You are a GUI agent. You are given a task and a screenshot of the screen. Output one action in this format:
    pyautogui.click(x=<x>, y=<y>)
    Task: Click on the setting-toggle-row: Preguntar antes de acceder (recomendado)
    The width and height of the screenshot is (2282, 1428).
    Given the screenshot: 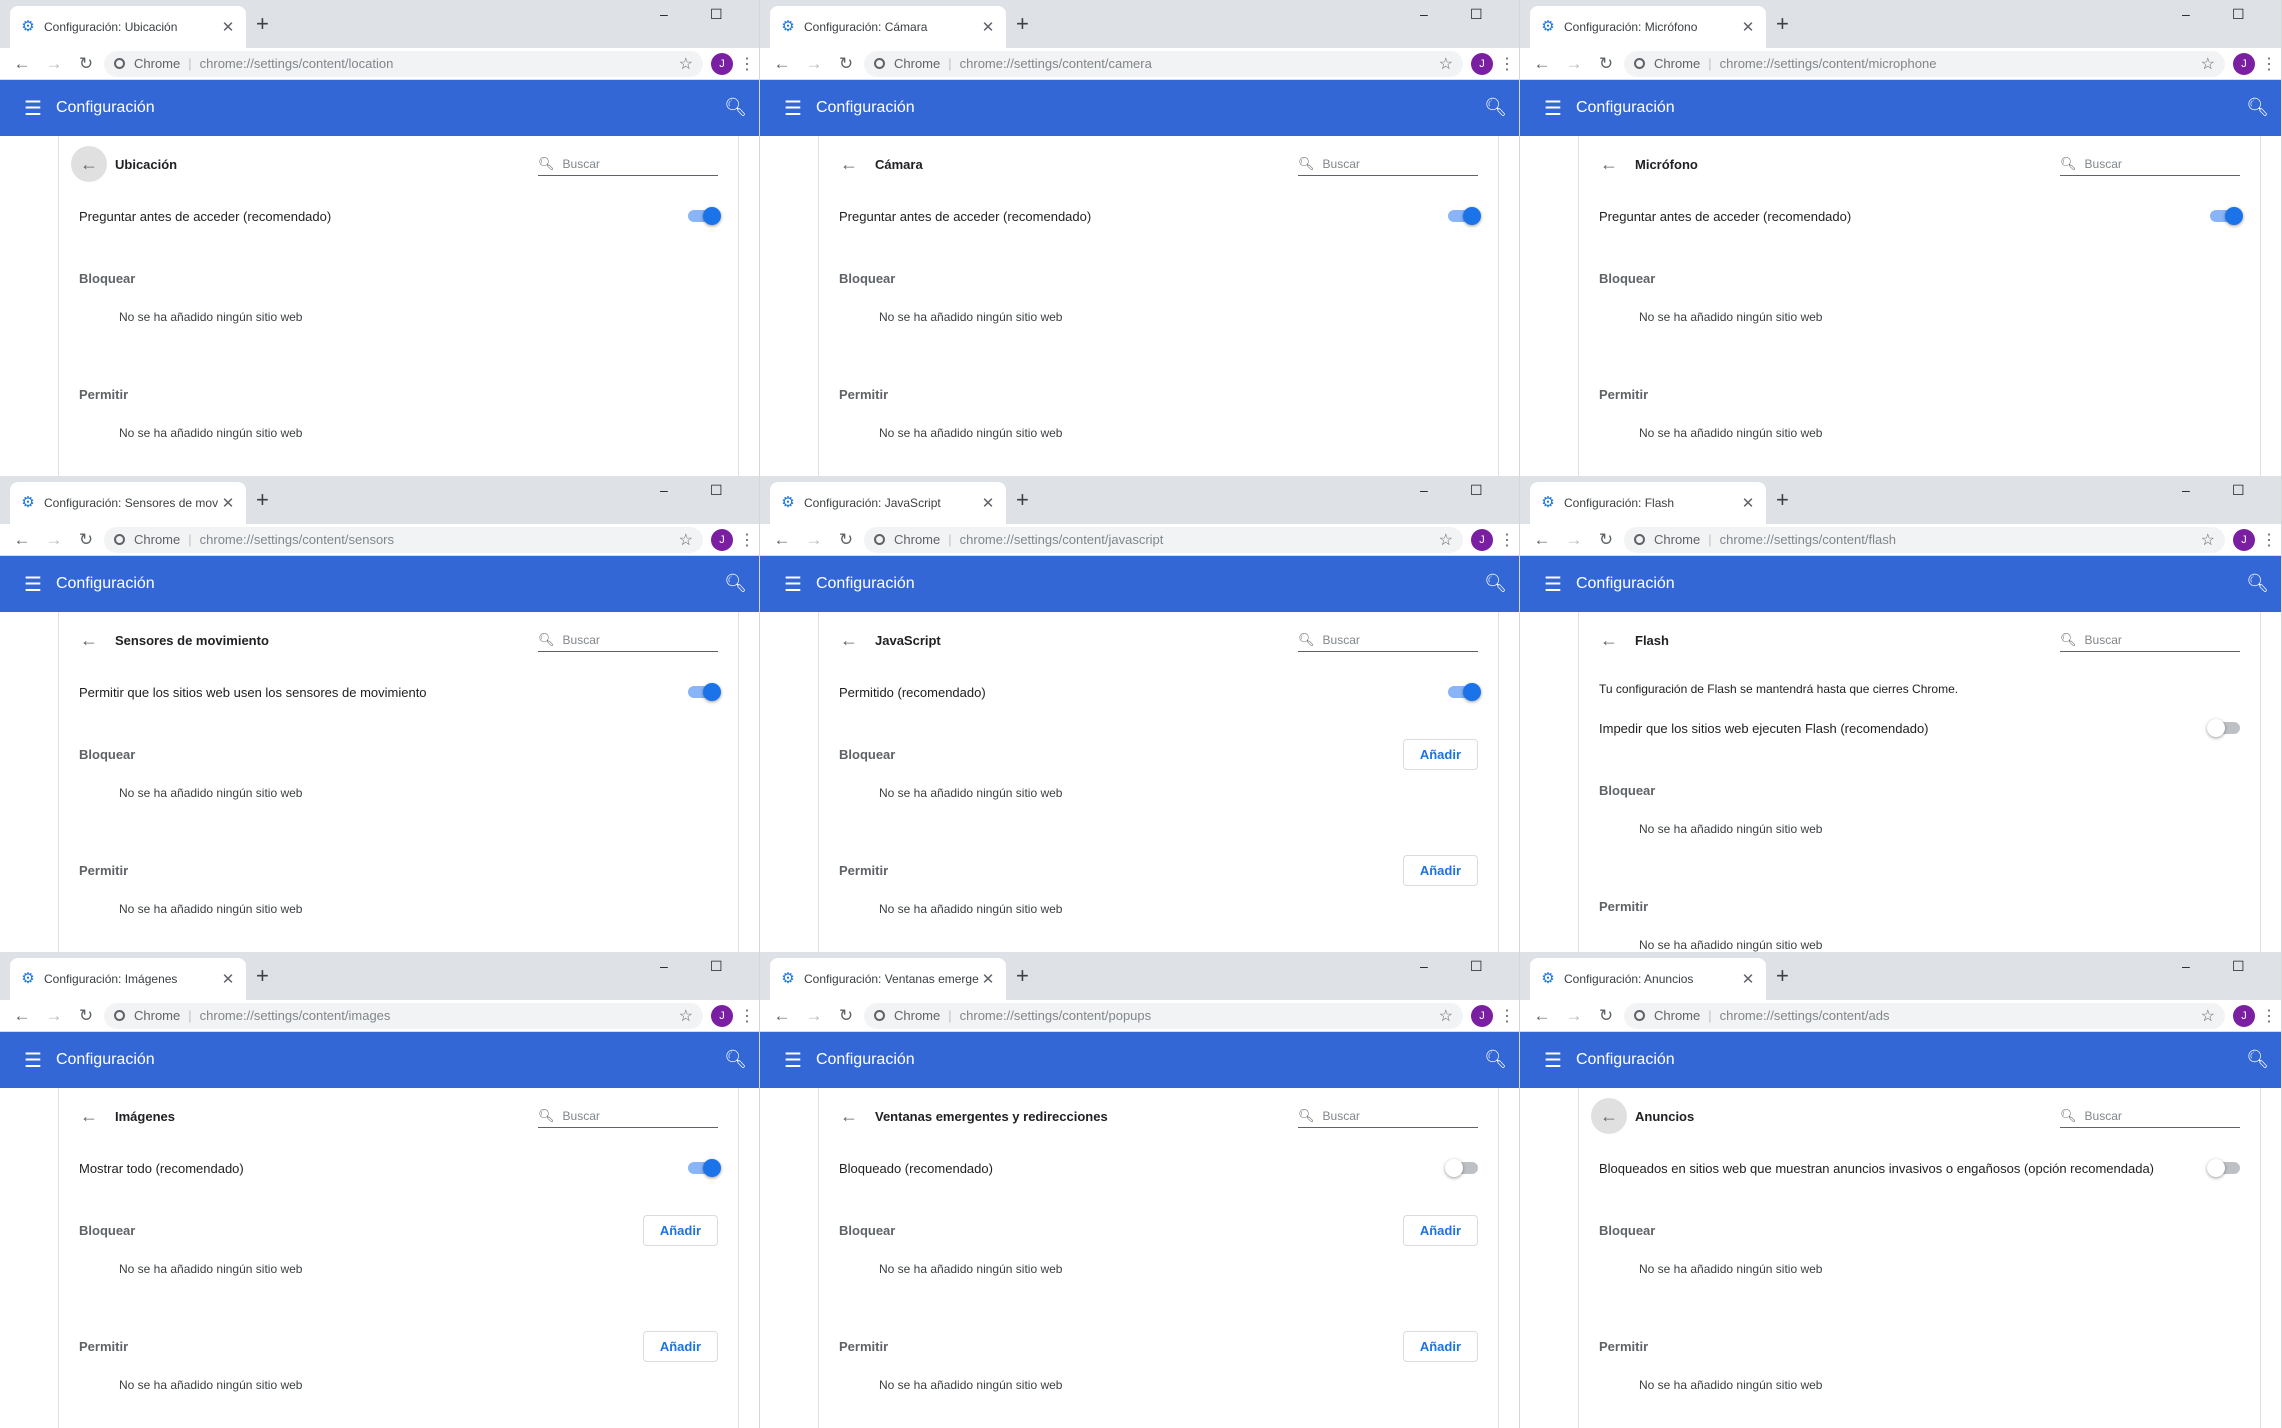 What is the action you would take?
    pyautogui.click(x=1158, y=216)
    